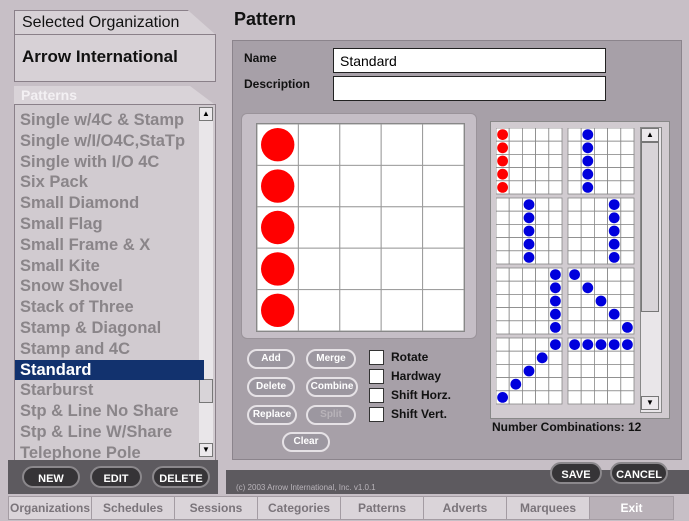 This screenshot has width=689, height=521. What do you see at coordinates (650, 135) in the screenshot?
I see `combo-scroll-up-icon: ▲` at bounding box center [650, 135].